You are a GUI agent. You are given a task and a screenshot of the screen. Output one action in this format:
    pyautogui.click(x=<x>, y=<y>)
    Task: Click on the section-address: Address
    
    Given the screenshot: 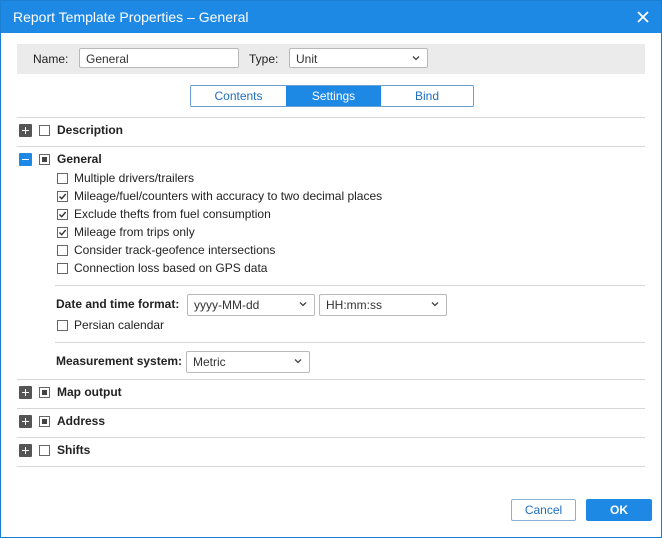 What is the action you would take?
    pyautogui.click(x=329, y=422)
    